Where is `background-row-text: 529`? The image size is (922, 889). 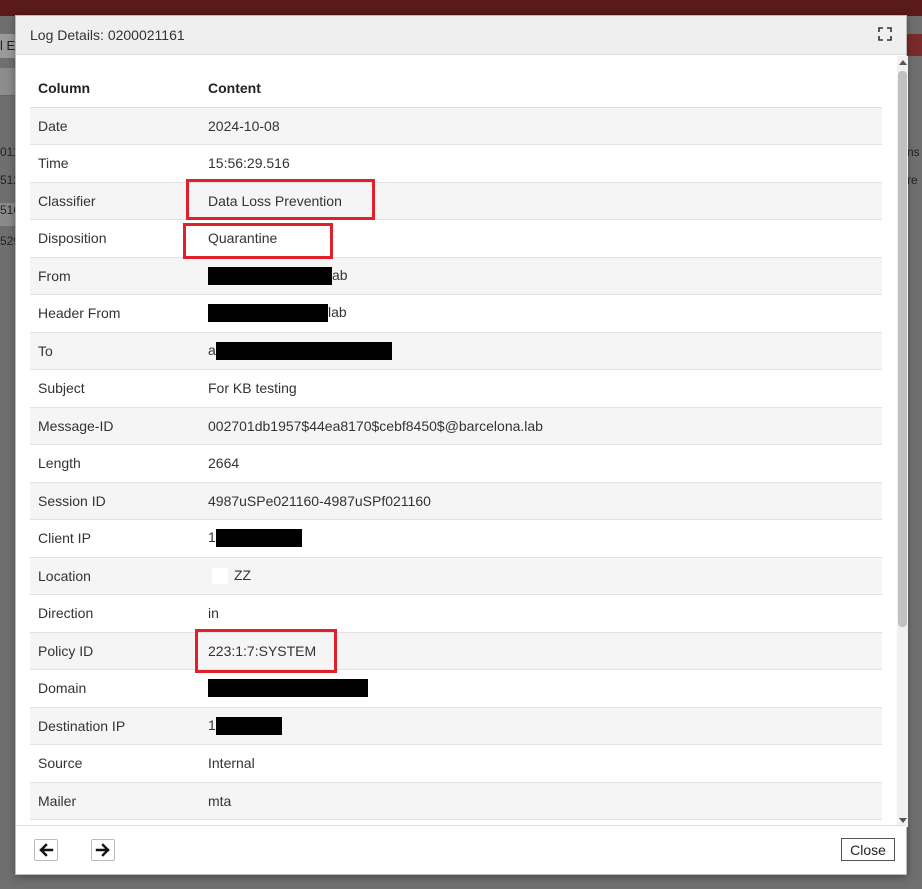
background-row-text: 529 is located at coordinates (8, 241).